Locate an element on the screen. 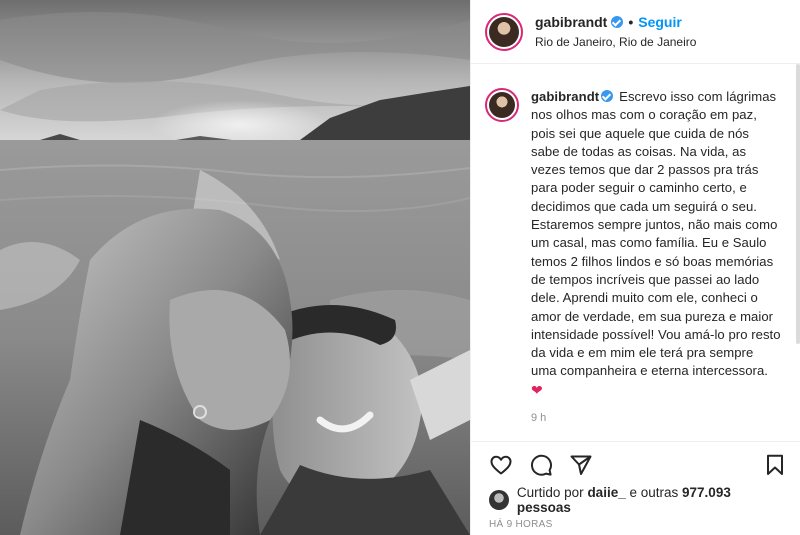 Image resolution: width=800 pixels, height=535 pixels. red-heart-emoji: ❤ is located at coordinates (537, 389).